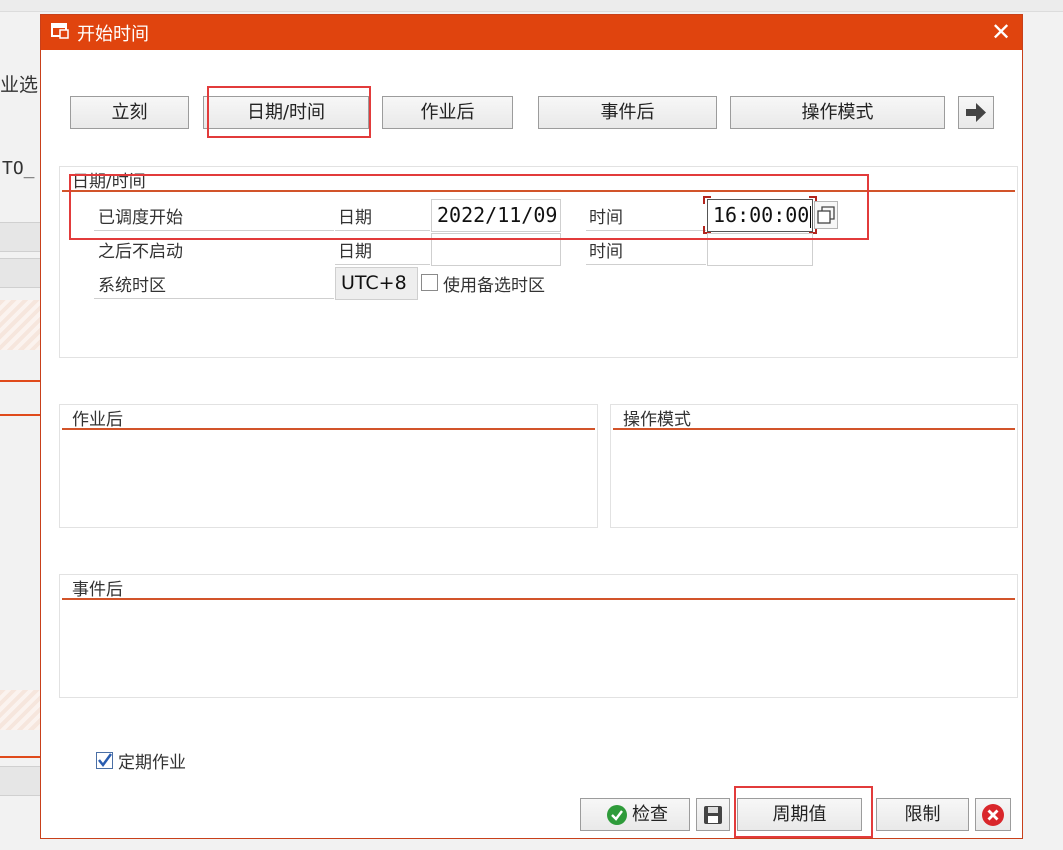  I want to click on cancel-button, so click(993, 814).